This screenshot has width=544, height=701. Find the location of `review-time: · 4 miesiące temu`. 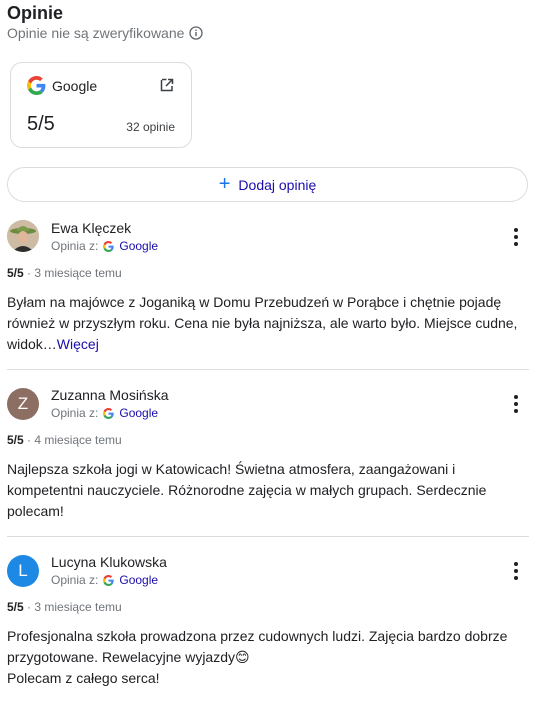

review-time: · 4 miesiące temu is located at coordinates (72, 440).